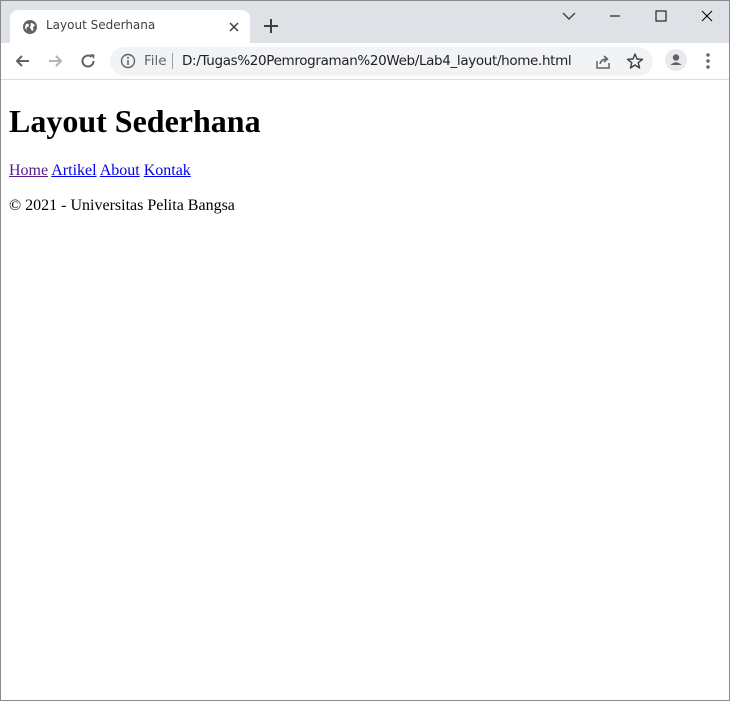 The width and height of the screenshot is (730, 701). Describe the element at coordinates (661, 16) in the screenshot. I see `maximize-icon` at that location.